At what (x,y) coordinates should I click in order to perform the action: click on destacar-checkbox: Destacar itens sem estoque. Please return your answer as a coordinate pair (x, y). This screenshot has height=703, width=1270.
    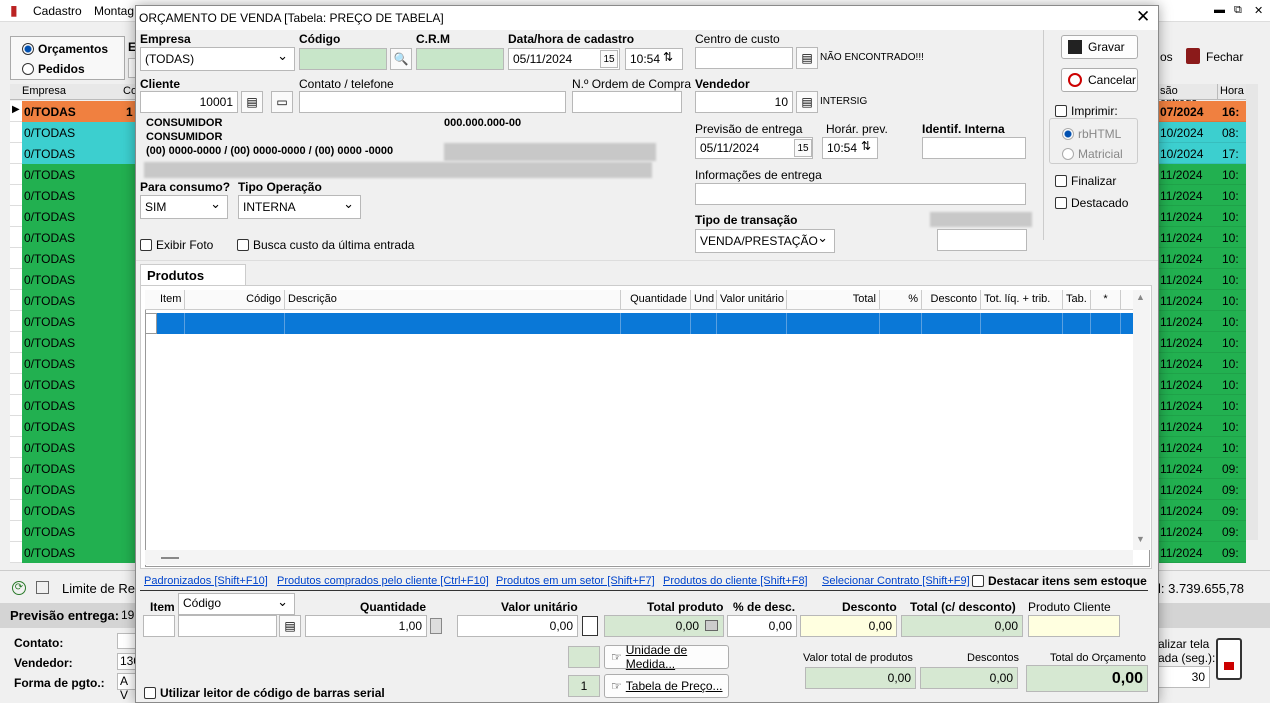
    Looking at the image, I should click on (1059, 581).